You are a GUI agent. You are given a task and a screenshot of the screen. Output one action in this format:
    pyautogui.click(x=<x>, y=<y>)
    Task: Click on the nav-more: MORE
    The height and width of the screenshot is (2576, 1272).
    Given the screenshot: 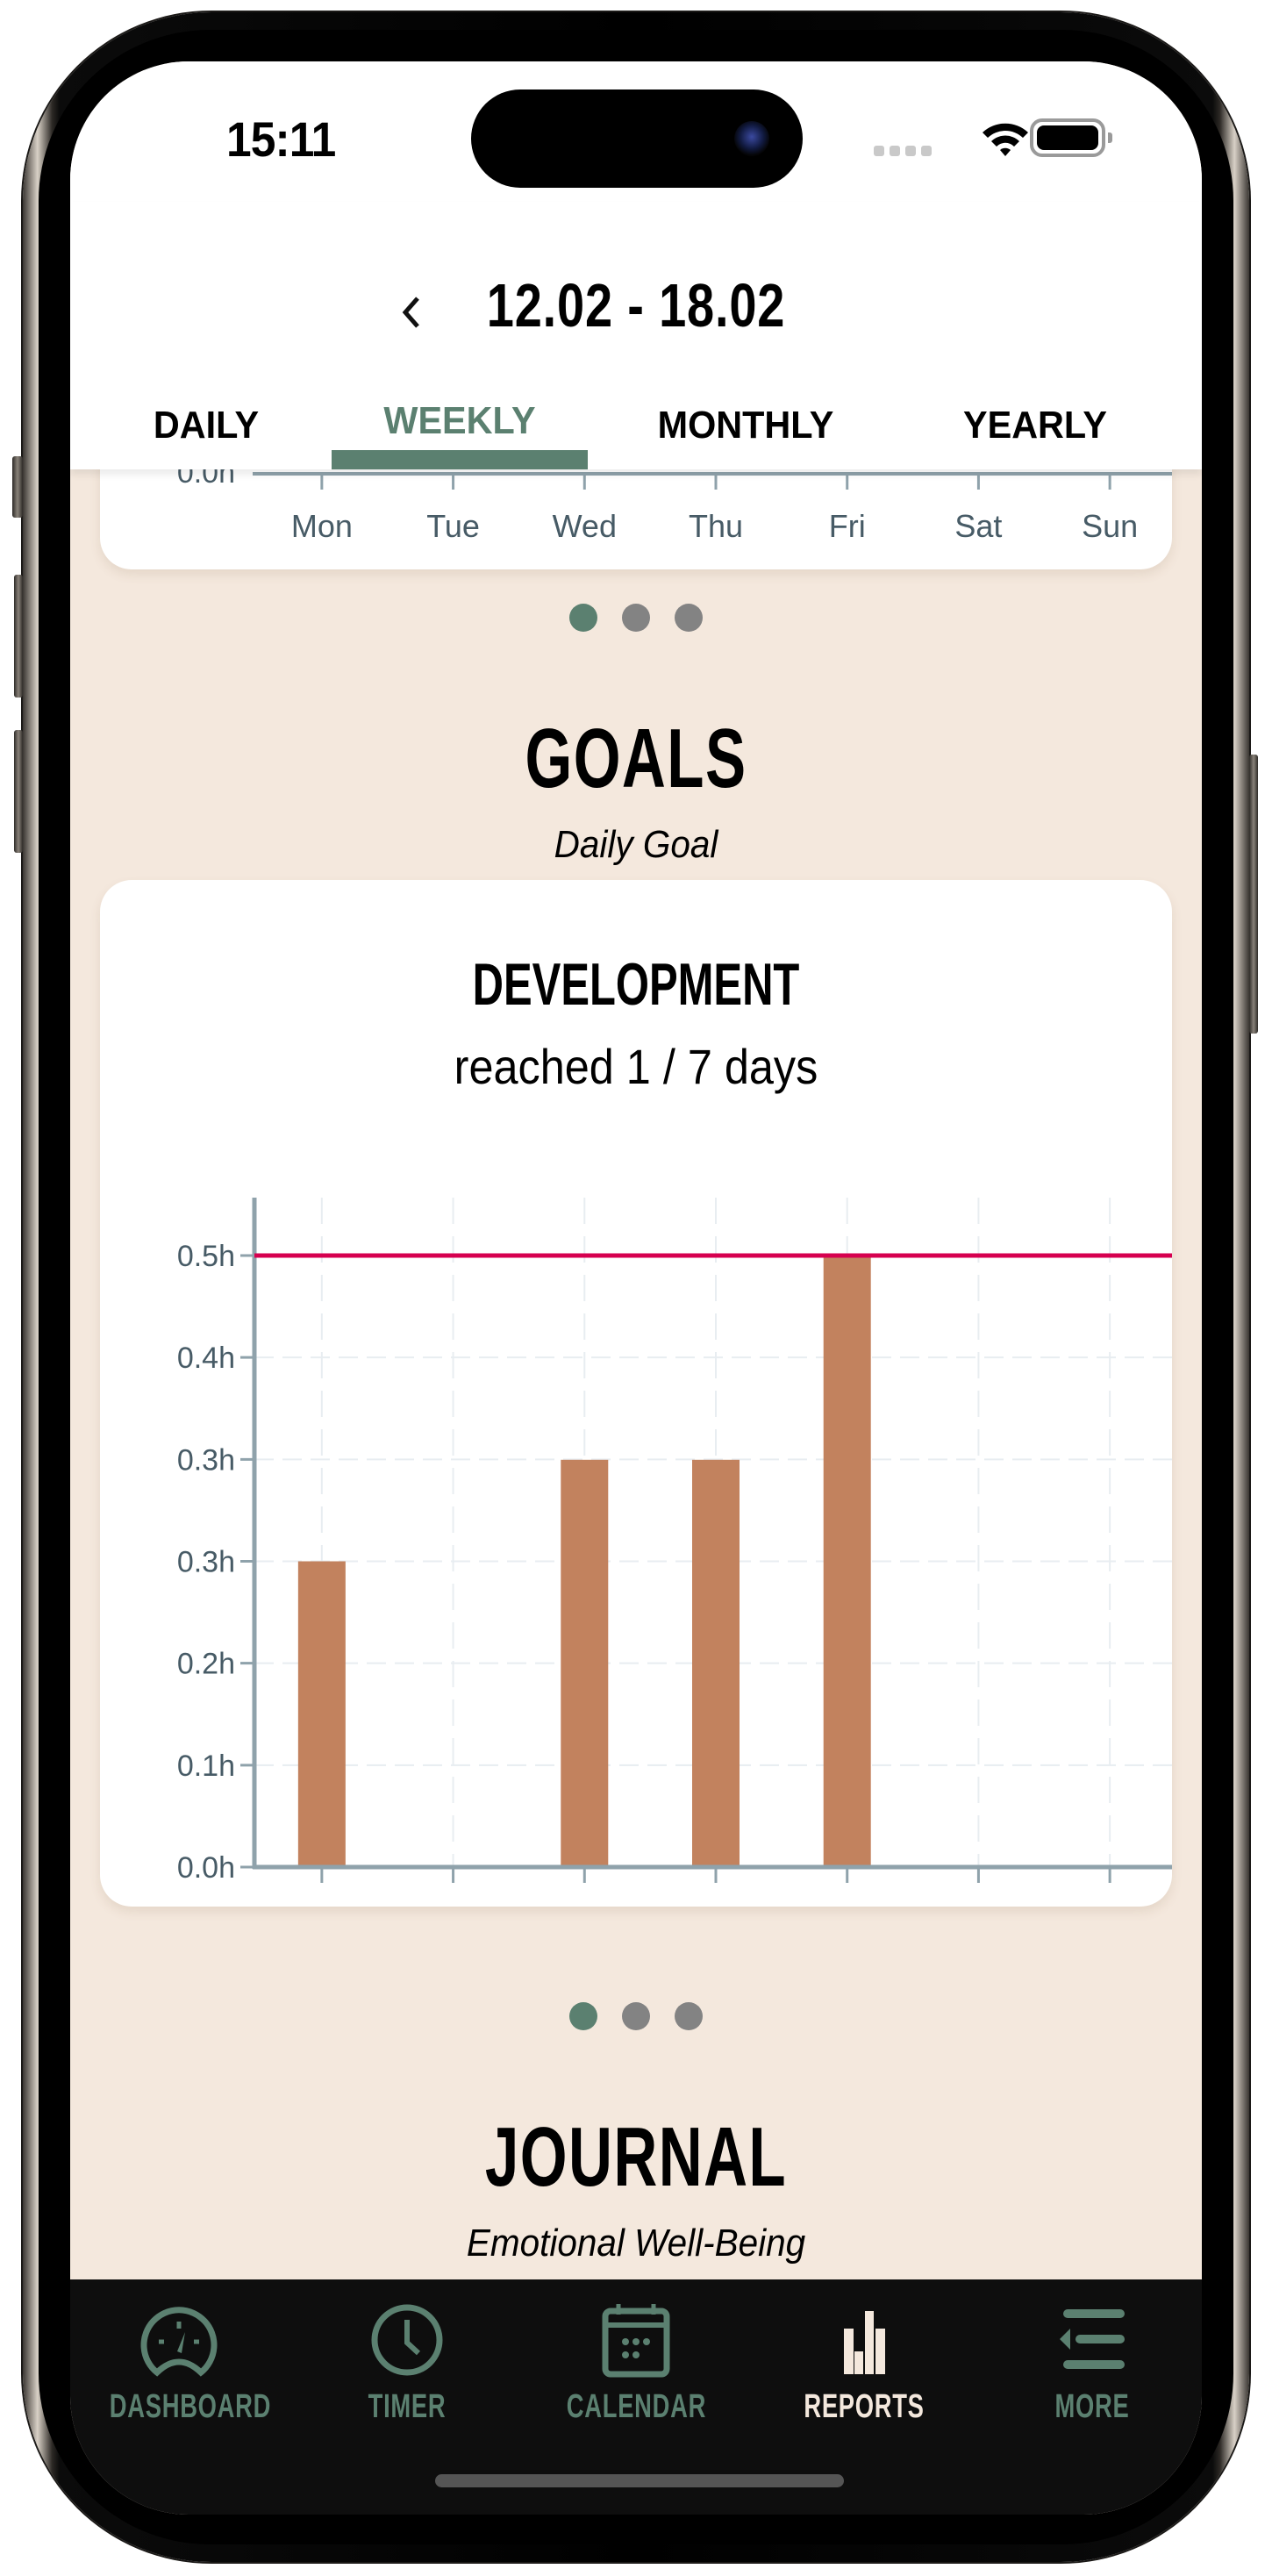 What is the action you would take?
    pyautogui.click(x=1092, y=2381)
    